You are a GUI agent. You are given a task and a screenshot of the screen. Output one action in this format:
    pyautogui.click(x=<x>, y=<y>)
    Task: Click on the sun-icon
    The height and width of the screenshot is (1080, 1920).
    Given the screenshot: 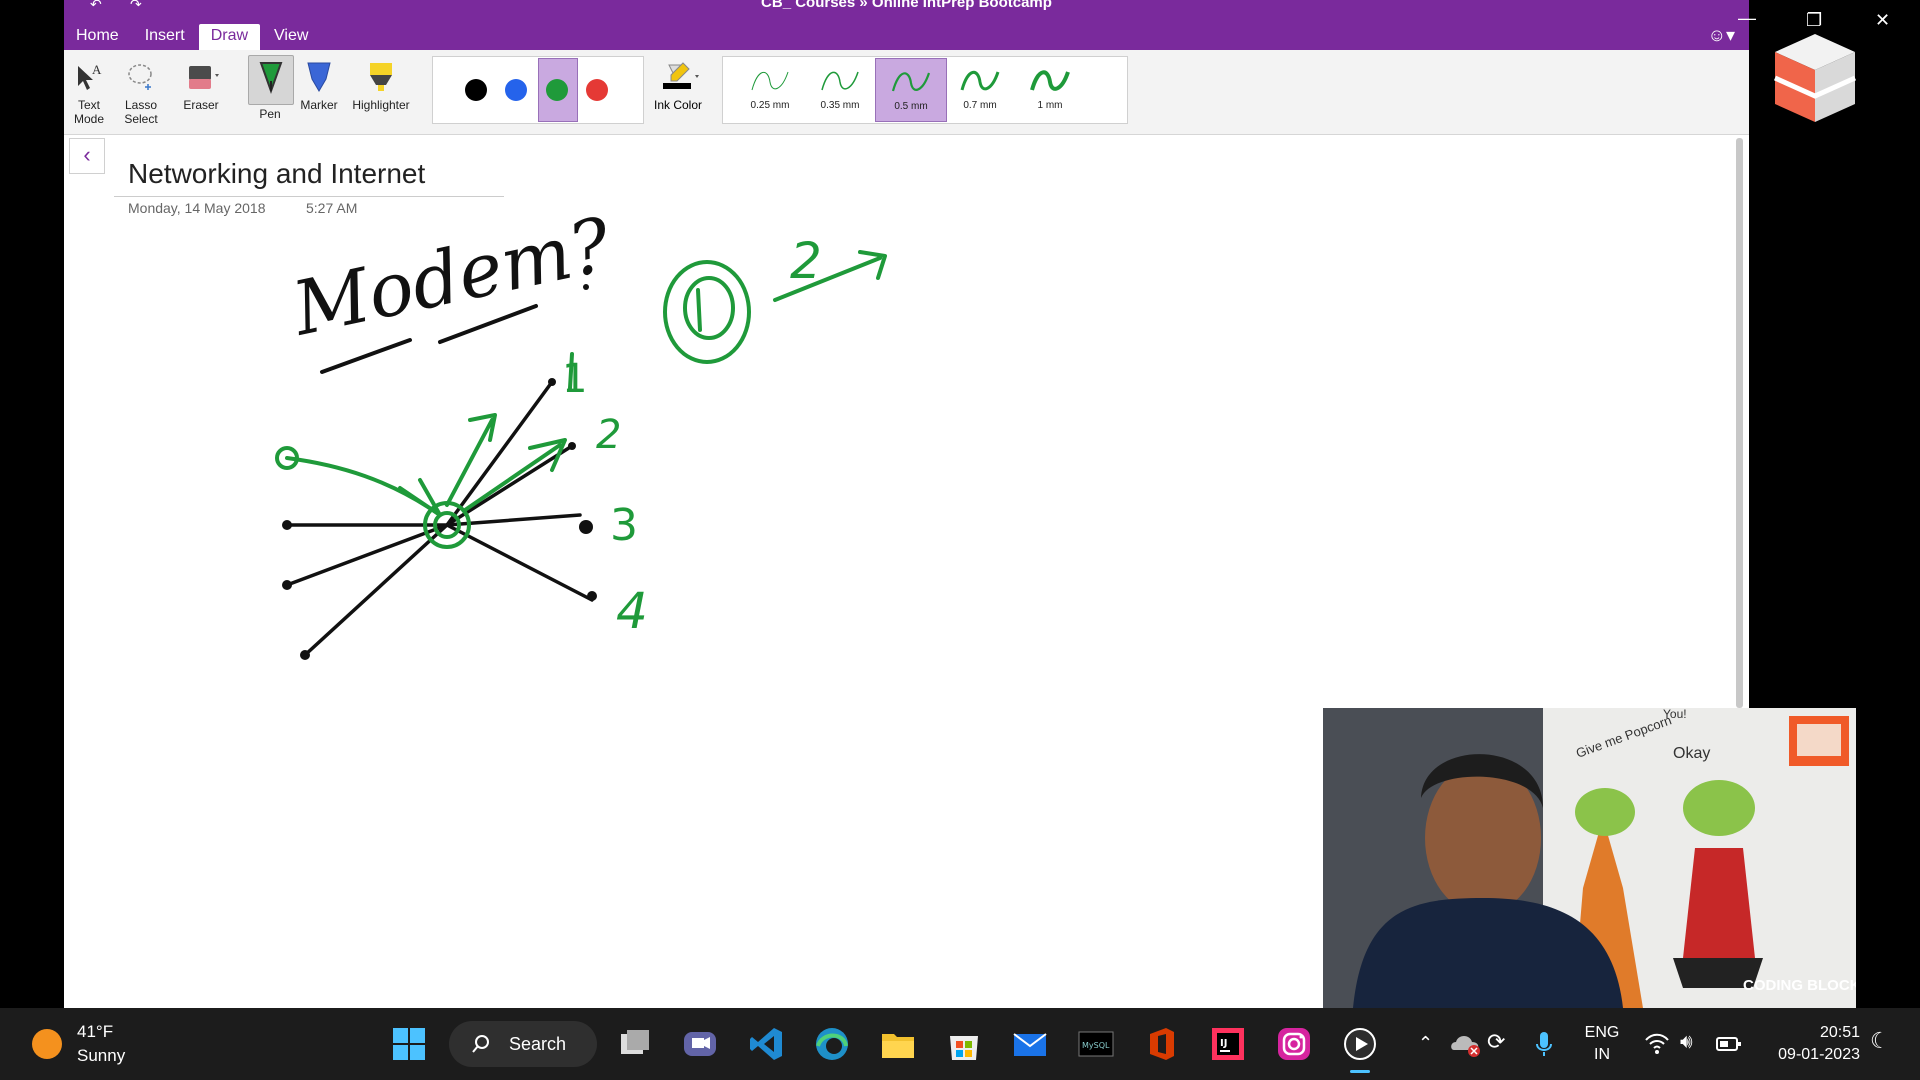 What is the action you would take?
    pyautogui.click(x=47, y=1044)
    